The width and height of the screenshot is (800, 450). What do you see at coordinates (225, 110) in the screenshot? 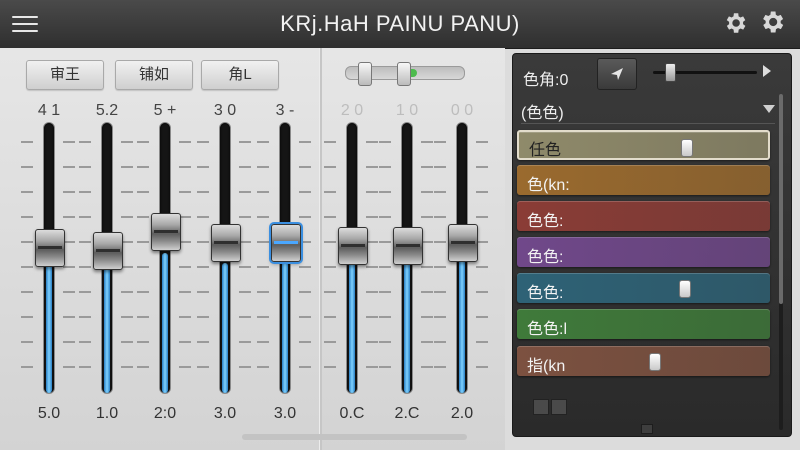
I see `channel-top-value: 3 0` at bounding box center [225, 110].